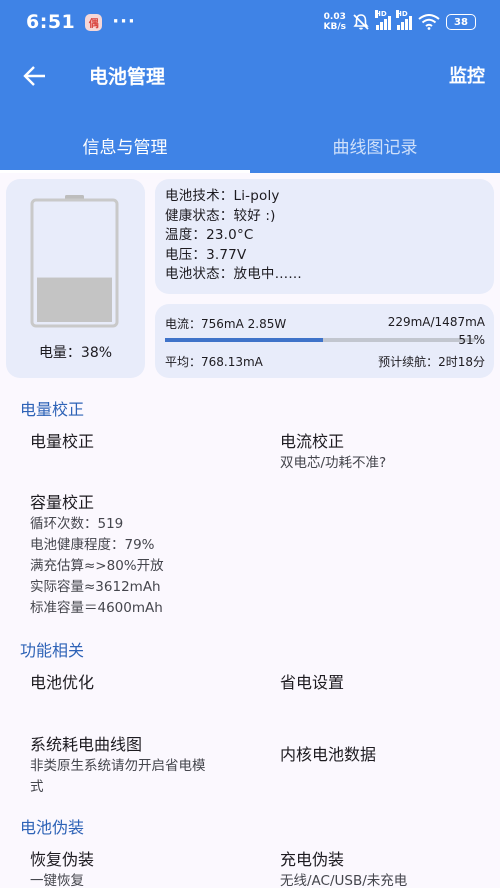 Image resolution: width=500 pixels, height=888 pixels. I want to click on hd-label-2: HD, so click(402, 14).